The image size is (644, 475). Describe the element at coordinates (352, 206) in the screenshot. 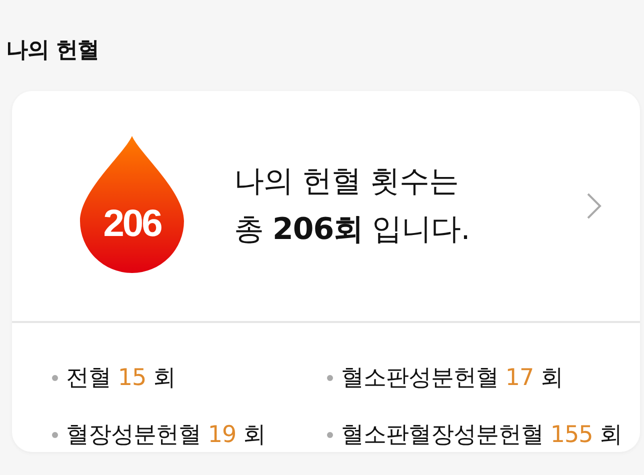

I see `summary-text: 나의 헌혈 횟수는 총 206회 입니다.` at that location.